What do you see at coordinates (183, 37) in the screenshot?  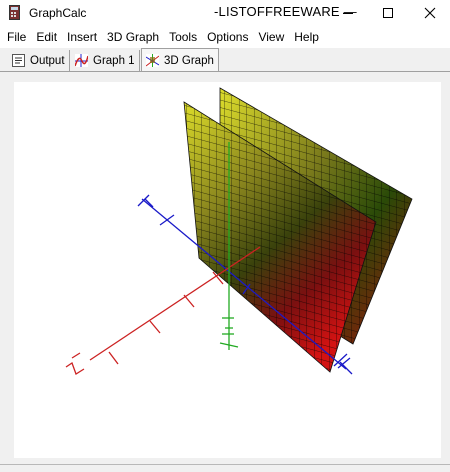 I see `menu-tools: Tools` at bounding box center [183, 37].